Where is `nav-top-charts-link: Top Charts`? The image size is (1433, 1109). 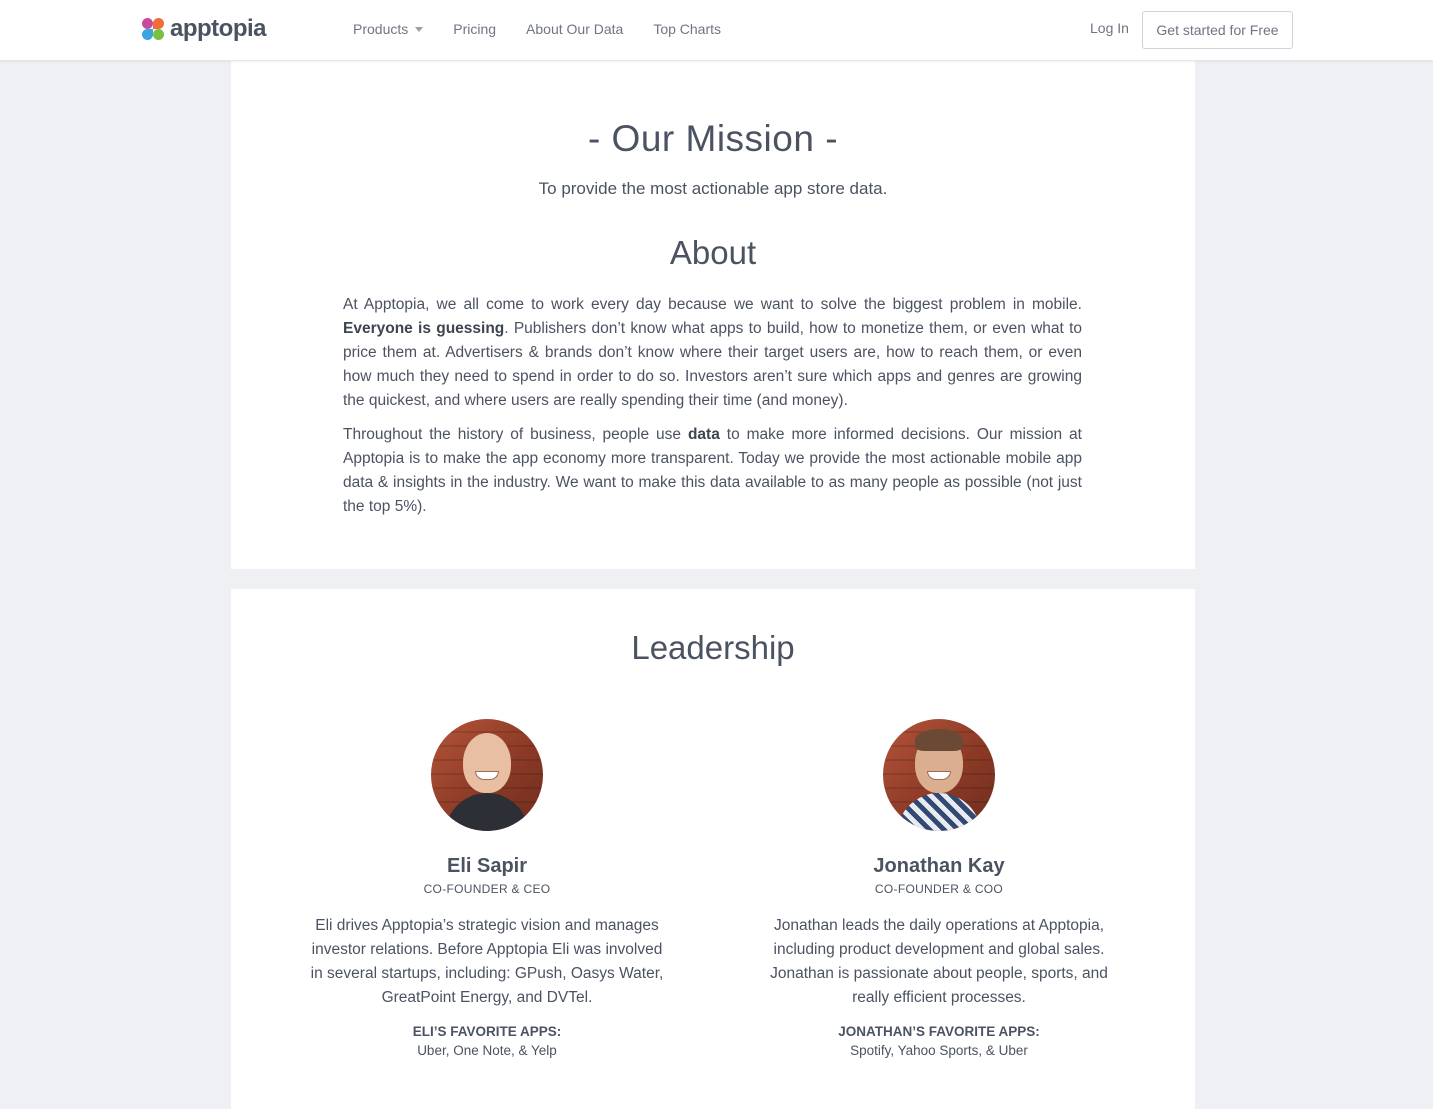 nav-top-charts-link: Top Charts is located at coordinates (687, 29).